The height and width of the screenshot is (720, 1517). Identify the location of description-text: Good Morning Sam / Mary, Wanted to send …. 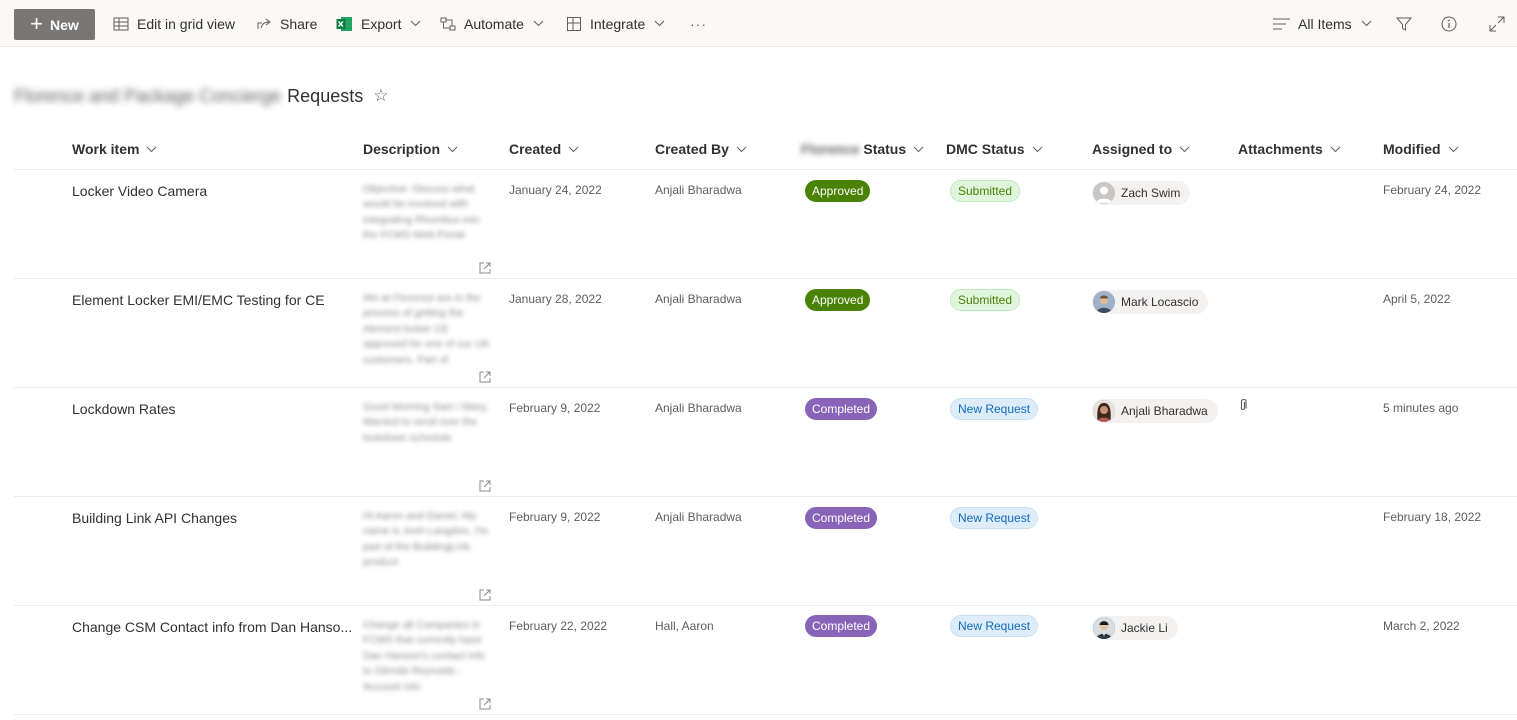
(426, 422).